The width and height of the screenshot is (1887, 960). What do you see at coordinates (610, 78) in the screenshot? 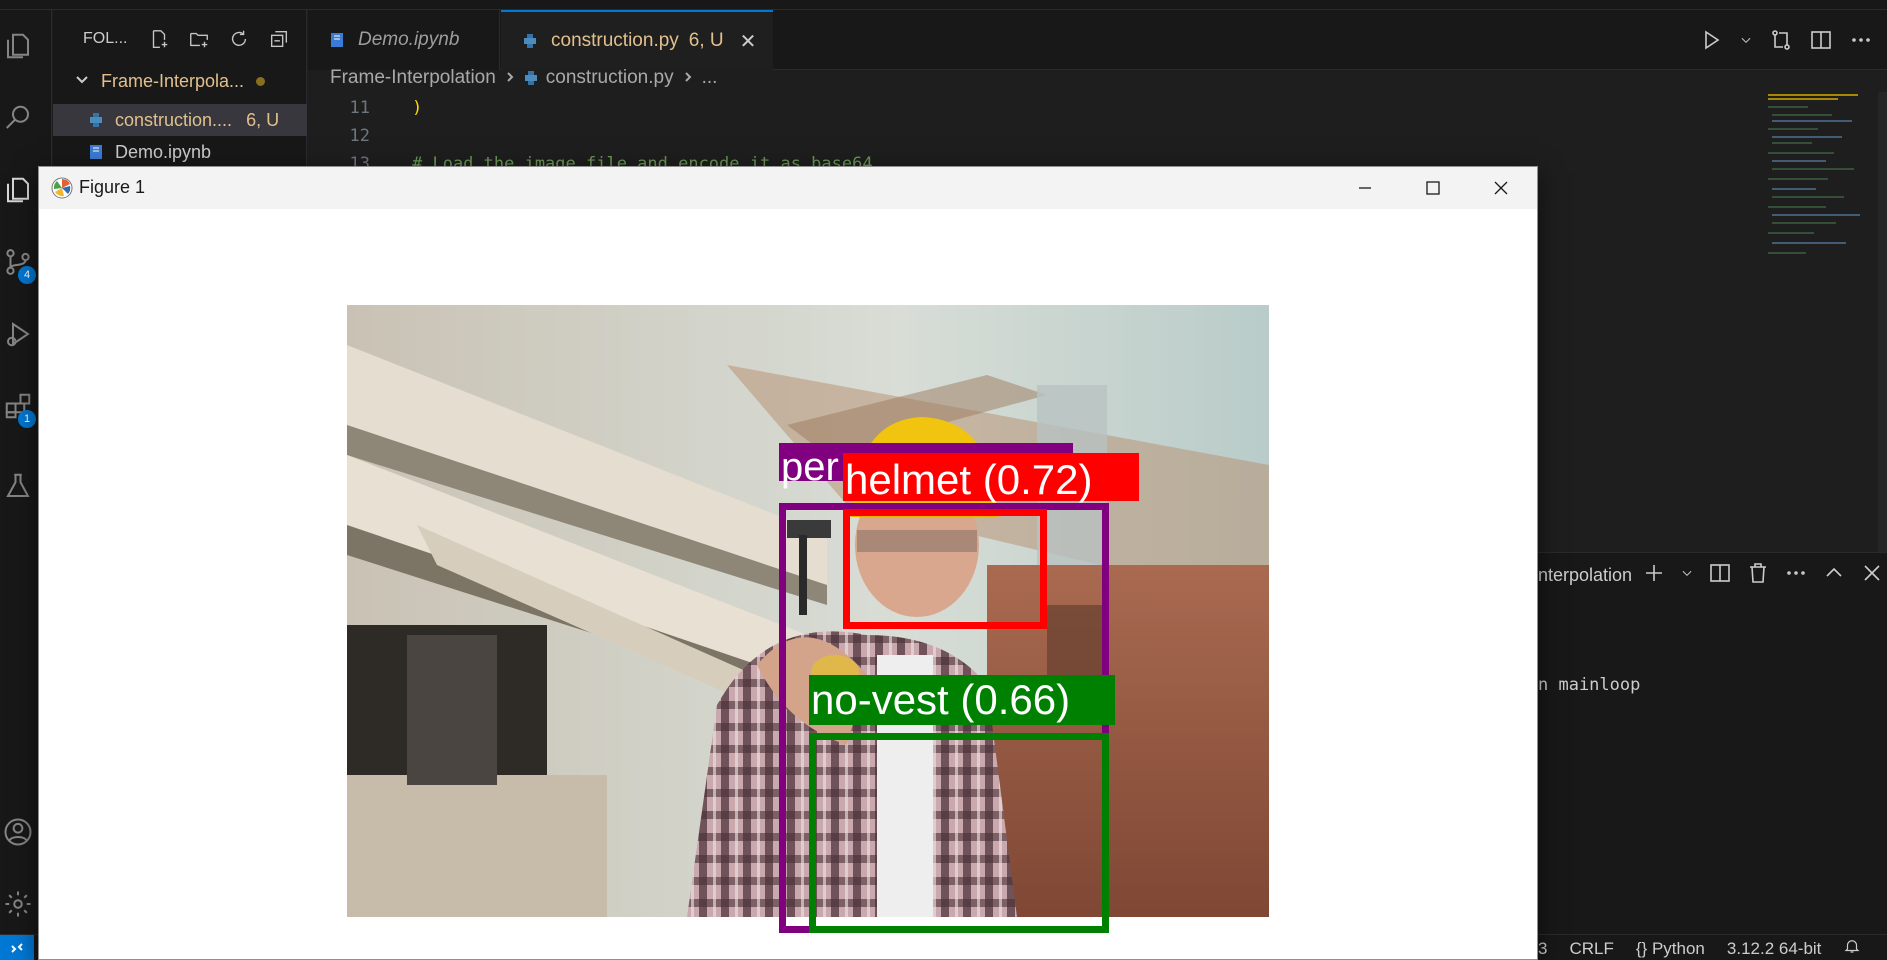
I see `breadcrumb-file: construction.py` at bounding box center [610, 78].